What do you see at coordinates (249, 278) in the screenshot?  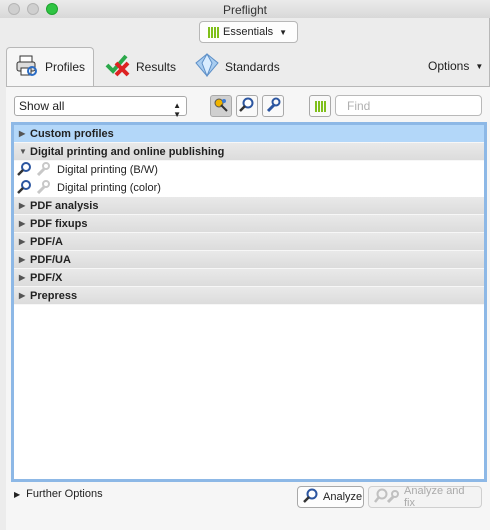 I see `tree-group-pdf-x: ▶ PDF/X` at bounding box center [249, 278].